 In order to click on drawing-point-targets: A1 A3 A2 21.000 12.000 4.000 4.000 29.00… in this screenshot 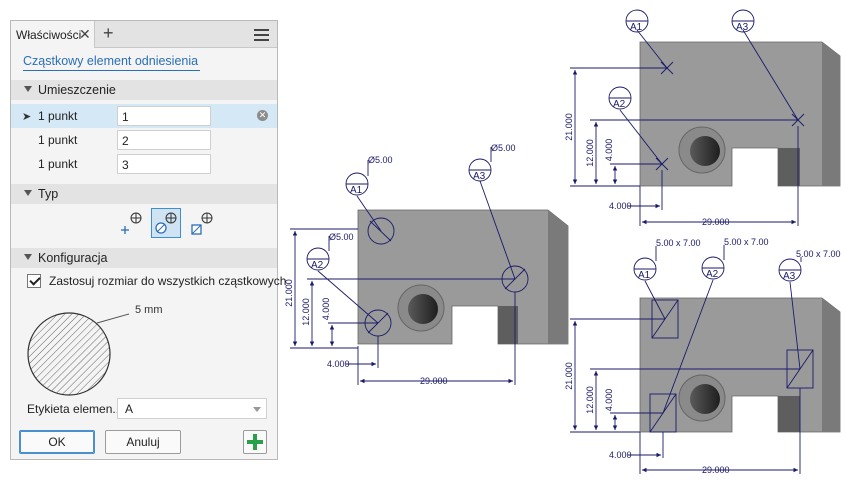, I will do `click(702, 118)`.